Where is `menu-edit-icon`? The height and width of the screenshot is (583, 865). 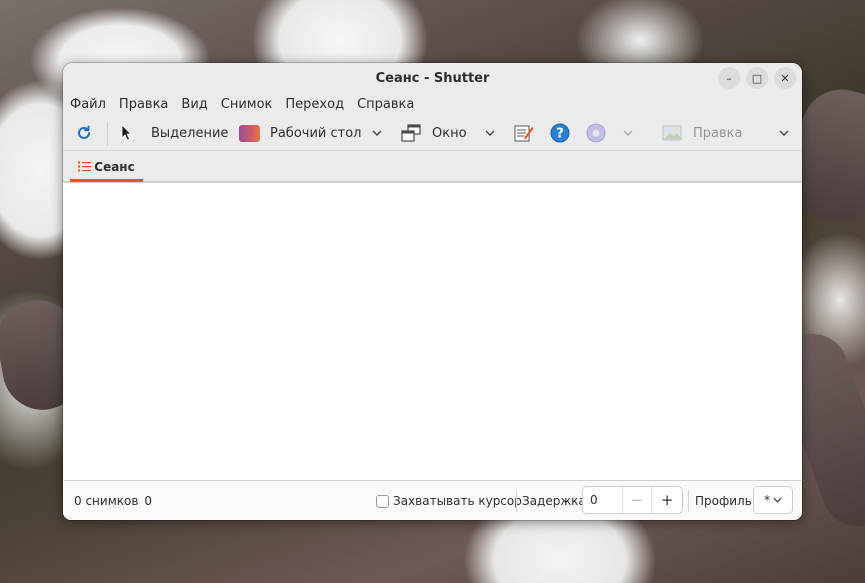
menu-edit-icon is located at coordinates (524, 133).